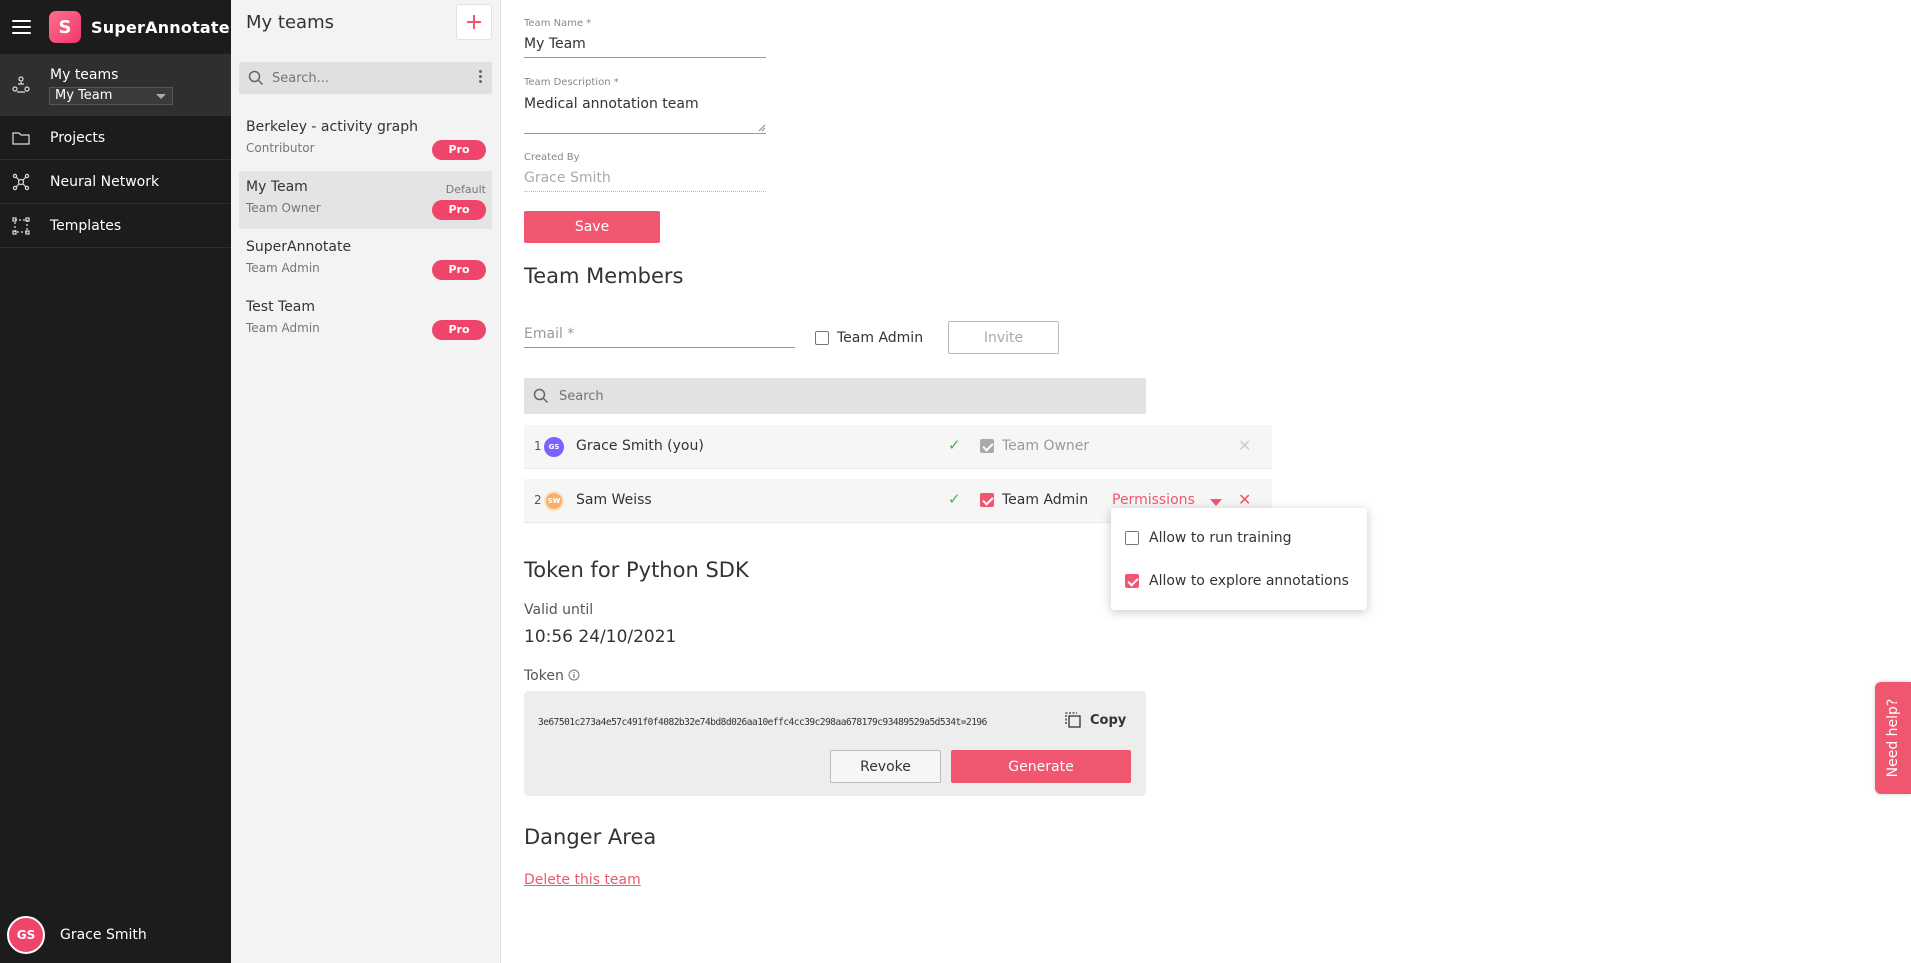 This screenshot has width=1911, height=963. I want to click on team-name-field: My Team, so click(555, 44).